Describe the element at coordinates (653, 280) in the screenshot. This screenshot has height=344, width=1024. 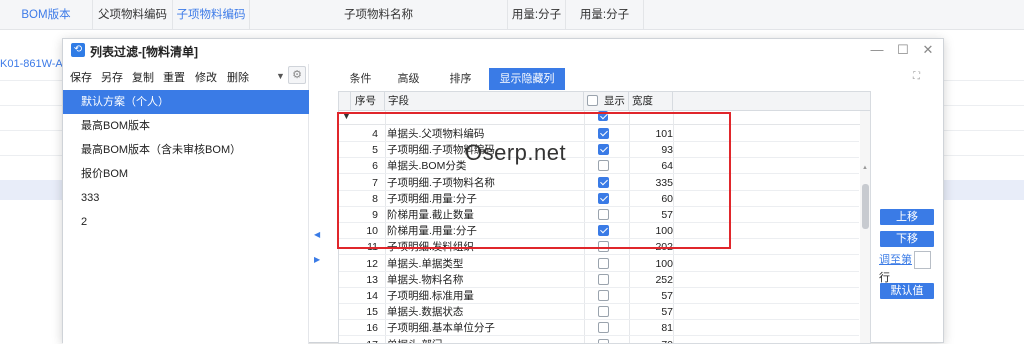
I see `row-width: 252` at that location.